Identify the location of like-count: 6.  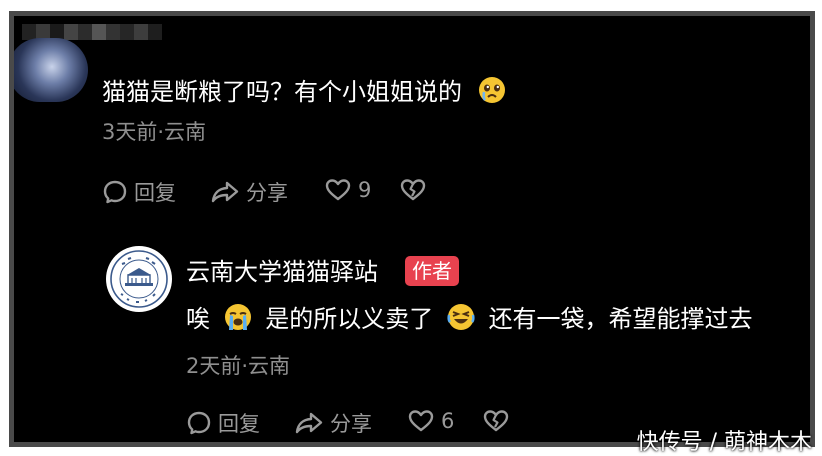
(448, 421).